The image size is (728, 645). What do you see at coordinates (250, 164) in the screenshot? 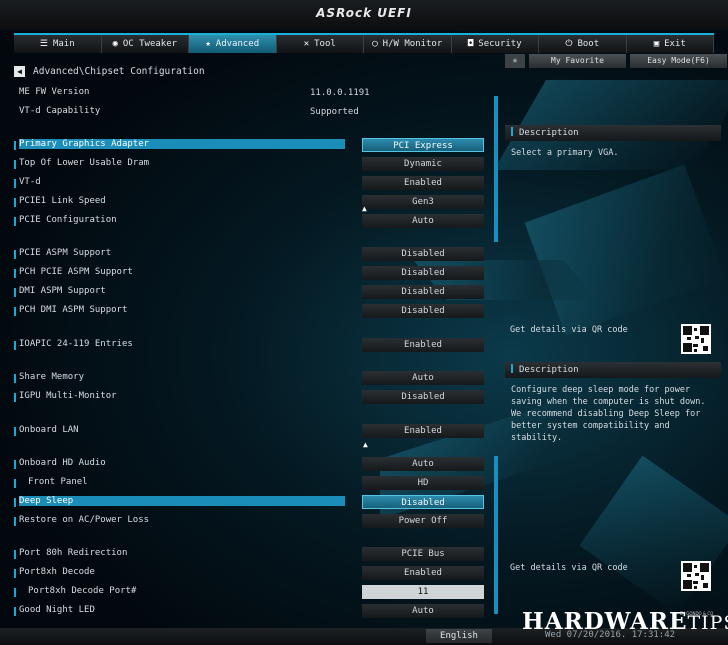
I see `setting-row: Top Of Lower Usable Dram Dynamic` at bounding box center [250, 164].